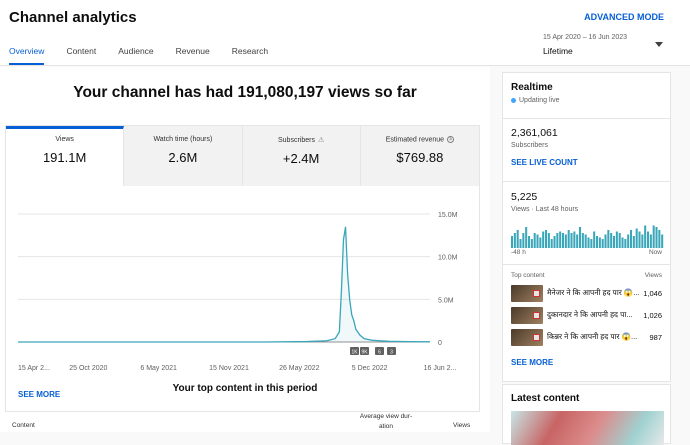  What do you see at coordinates (64, 139) in the screenshot?
I see `metric-label: Views` at bounding box center [64, 139].